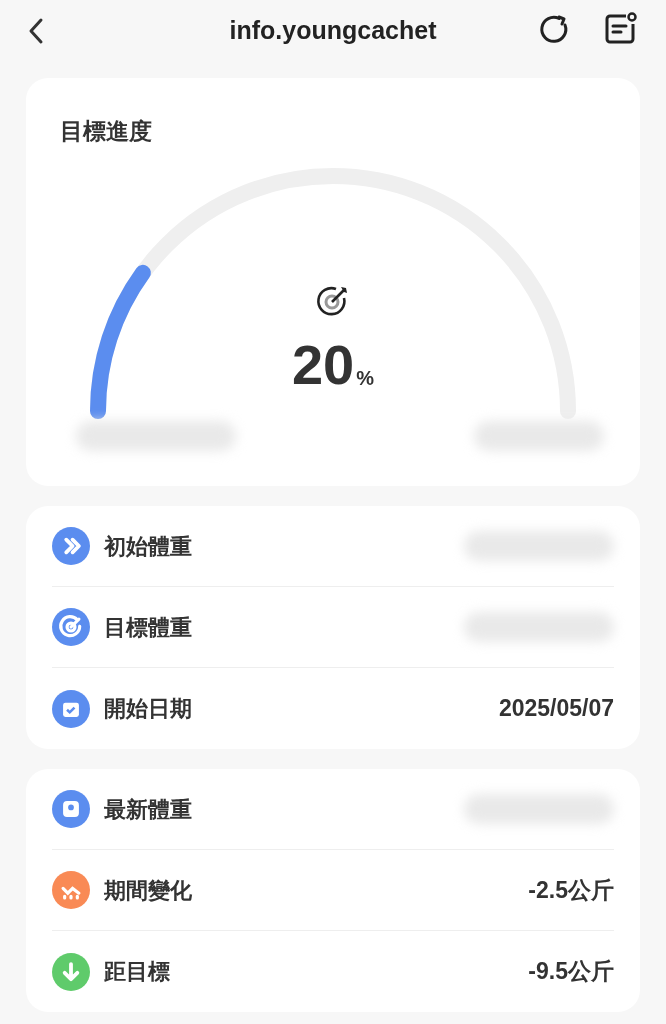 This screenshot has height=1024, width=666. I want to click on row-label: 最新體重, so click(148, 809).